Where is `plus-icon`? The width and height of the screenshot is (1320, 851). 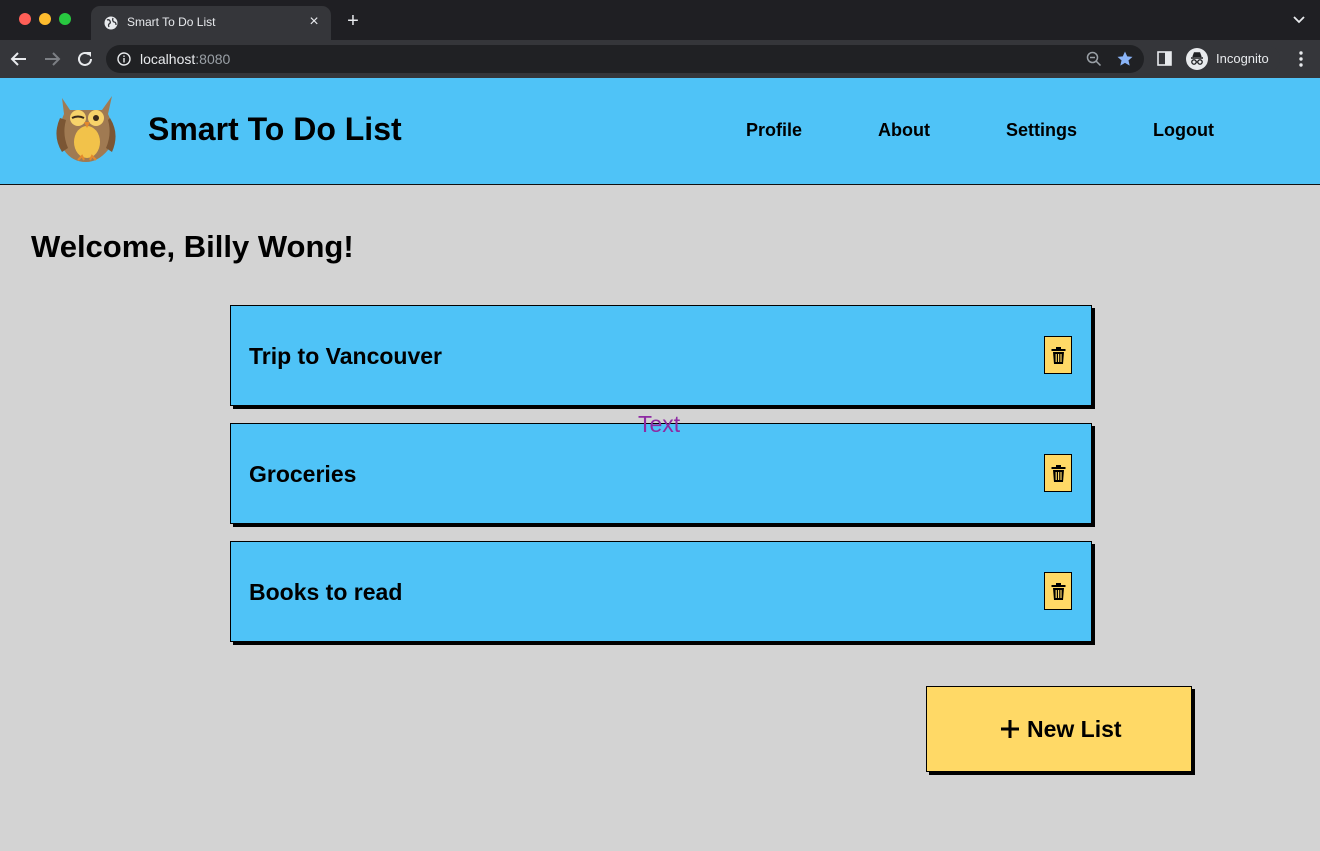
plus-icon is located at coordinates (1010, 729).